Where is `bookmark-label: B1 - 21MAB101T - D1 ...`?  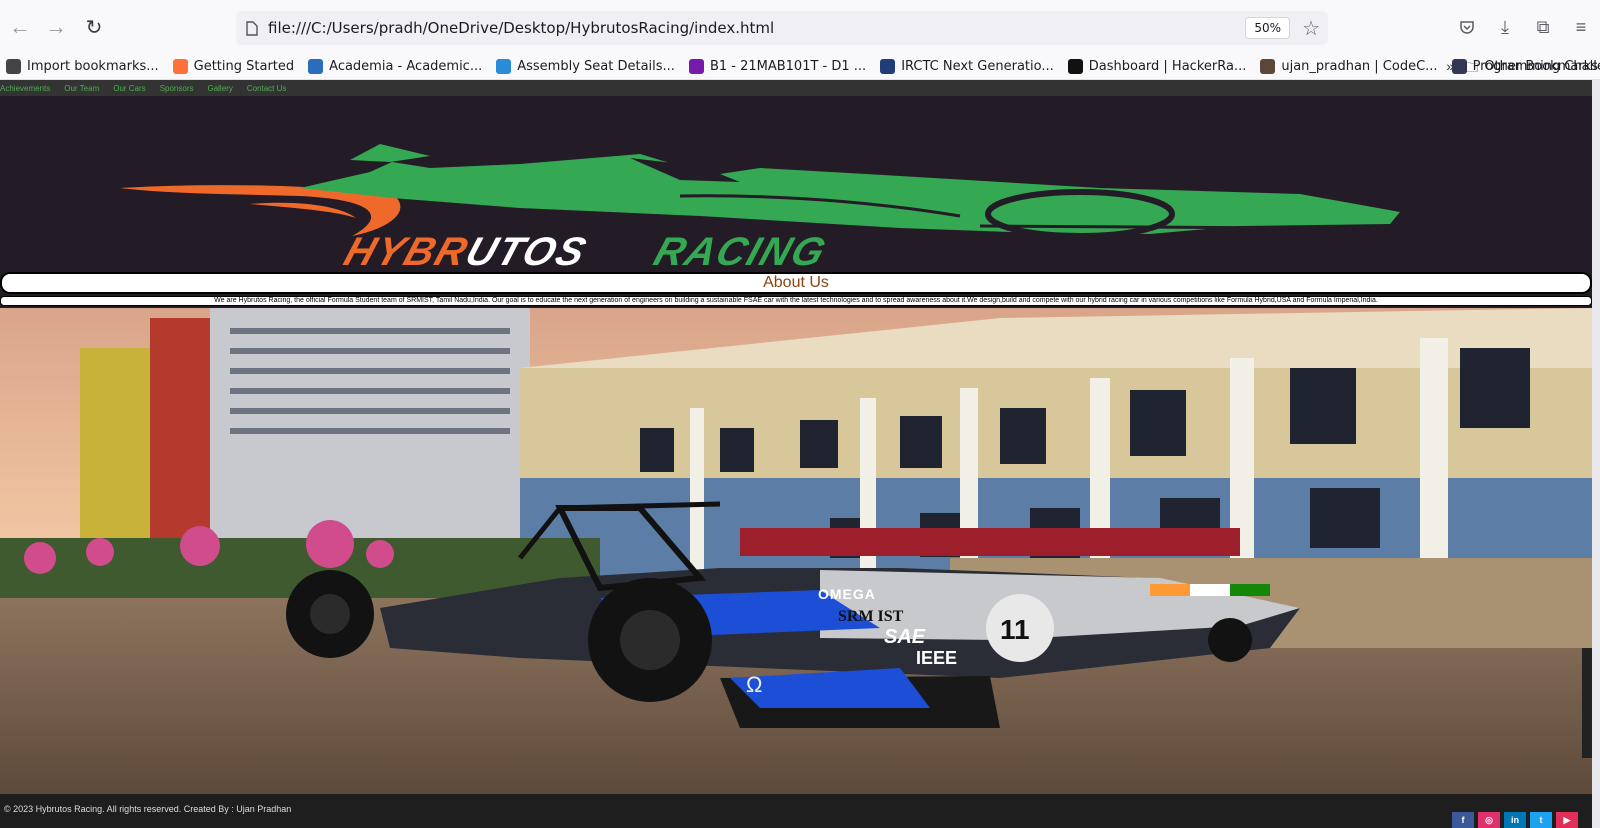 bookmark-label: B1 - 21MAB101T - D1 ... is located at coordinates (788, 66).